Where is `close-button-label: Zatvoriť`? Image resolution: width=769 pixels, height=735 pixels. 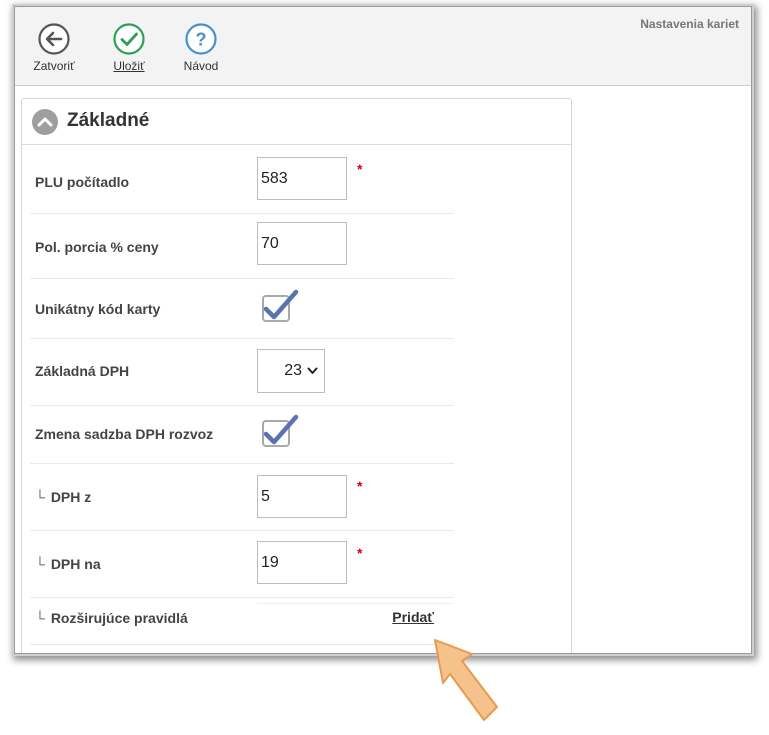 close-button-label: Zatvoriť is located at coordinates (54, 66).